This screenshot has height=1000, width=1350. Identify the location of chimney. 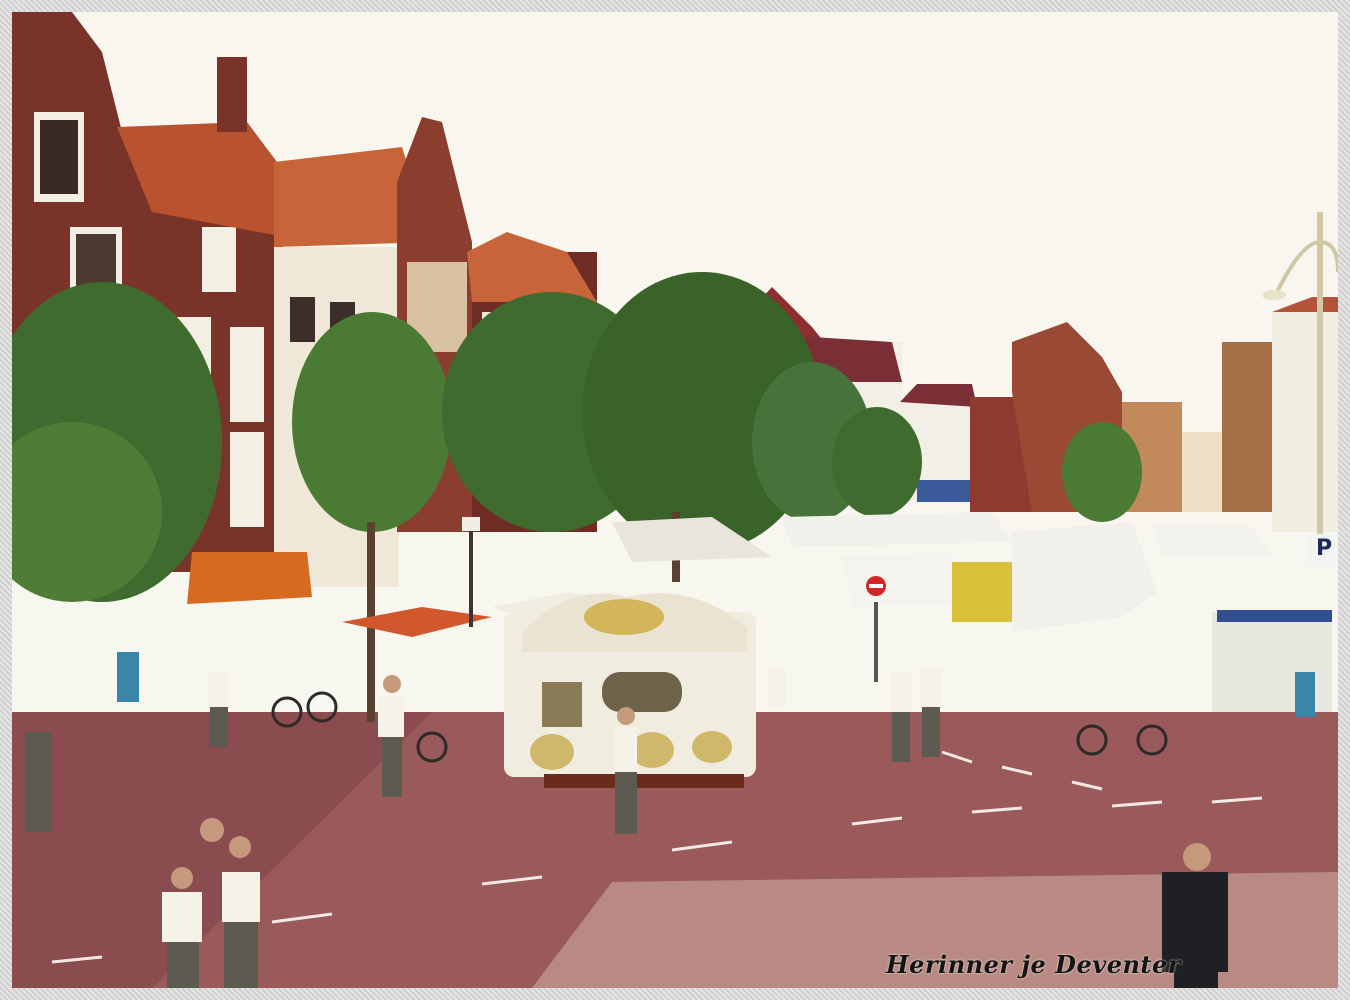
(232, 94).